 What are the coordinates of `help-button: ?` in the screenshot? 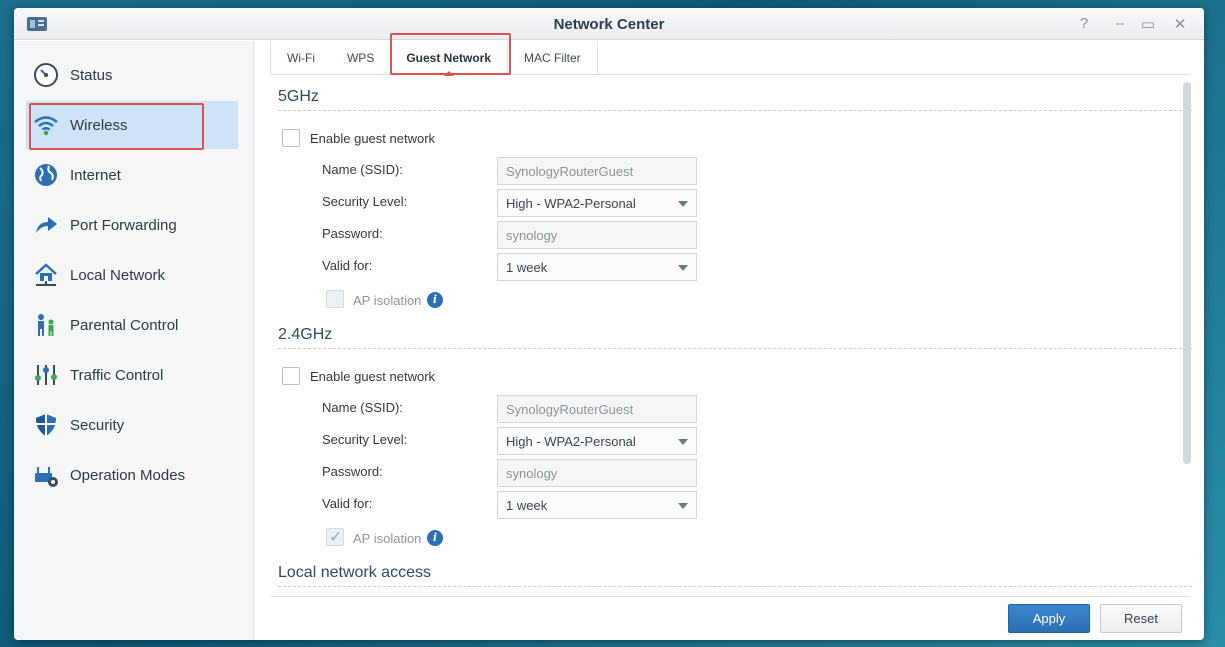 It's located at (1084, 23).